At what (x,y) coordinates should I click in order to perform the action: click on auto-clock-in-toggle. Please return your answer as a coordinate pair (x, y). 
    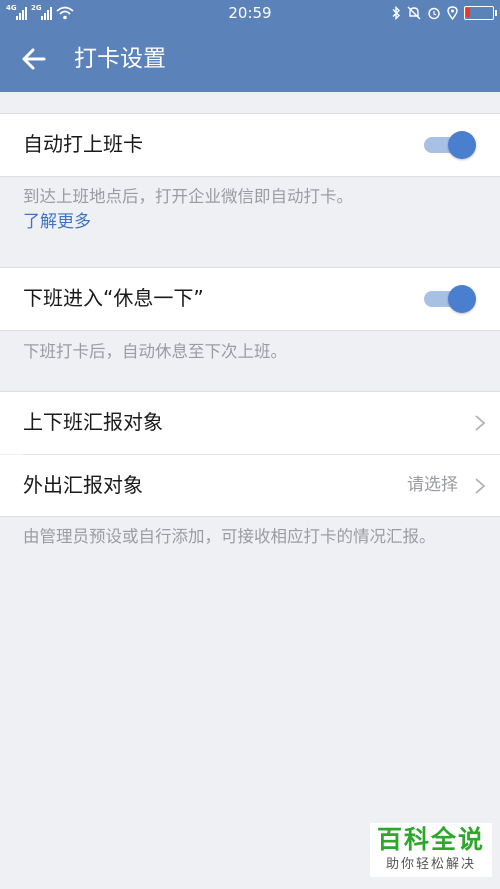
    Looking at the image, I should click on (450, 145).